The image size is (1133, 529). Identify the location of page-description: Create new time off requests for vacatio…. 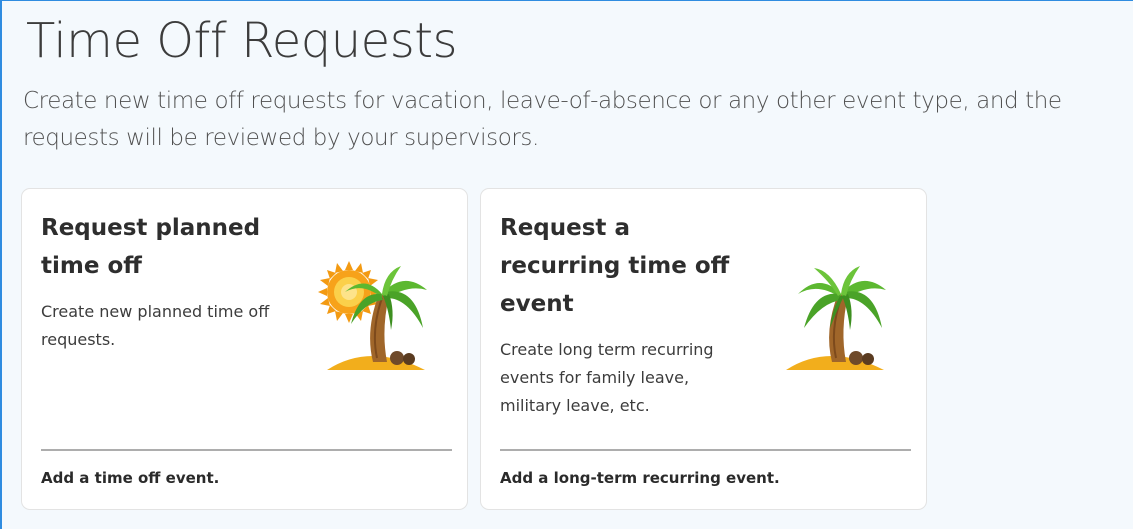
(542, 119).